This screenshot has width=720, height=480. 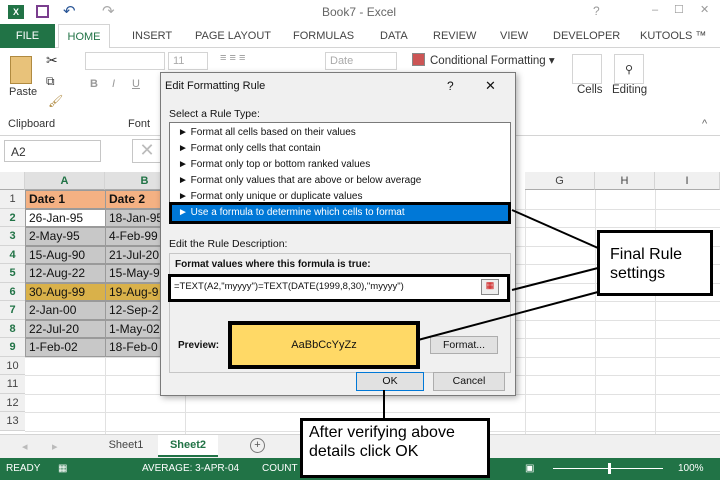 I want to click on sheet-tab-sheet1: Sheet1, so click(x=126, y=445).